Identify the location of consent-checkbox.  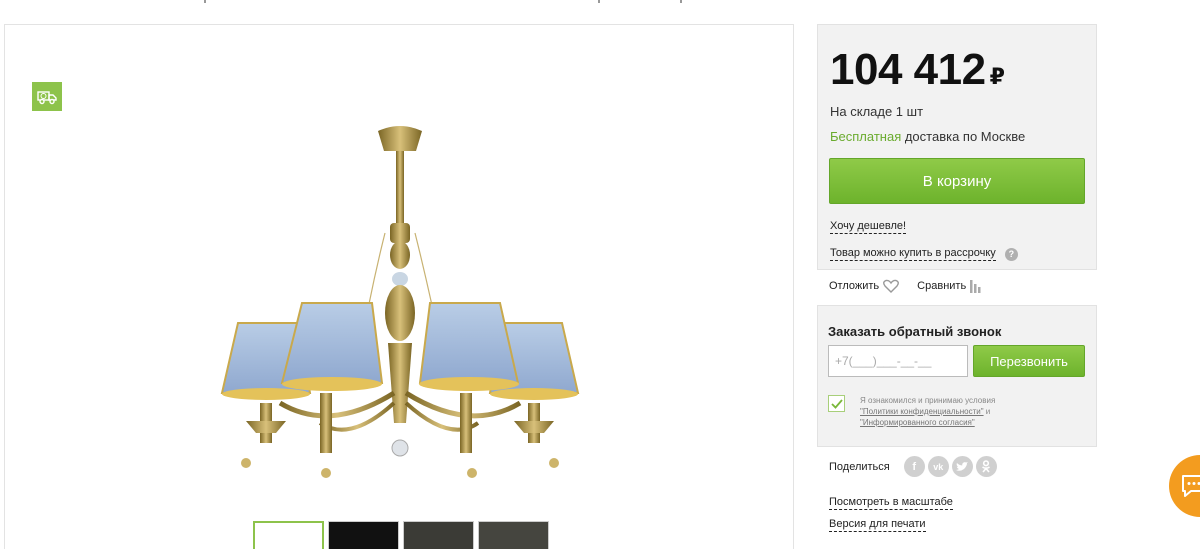
(836, 403).